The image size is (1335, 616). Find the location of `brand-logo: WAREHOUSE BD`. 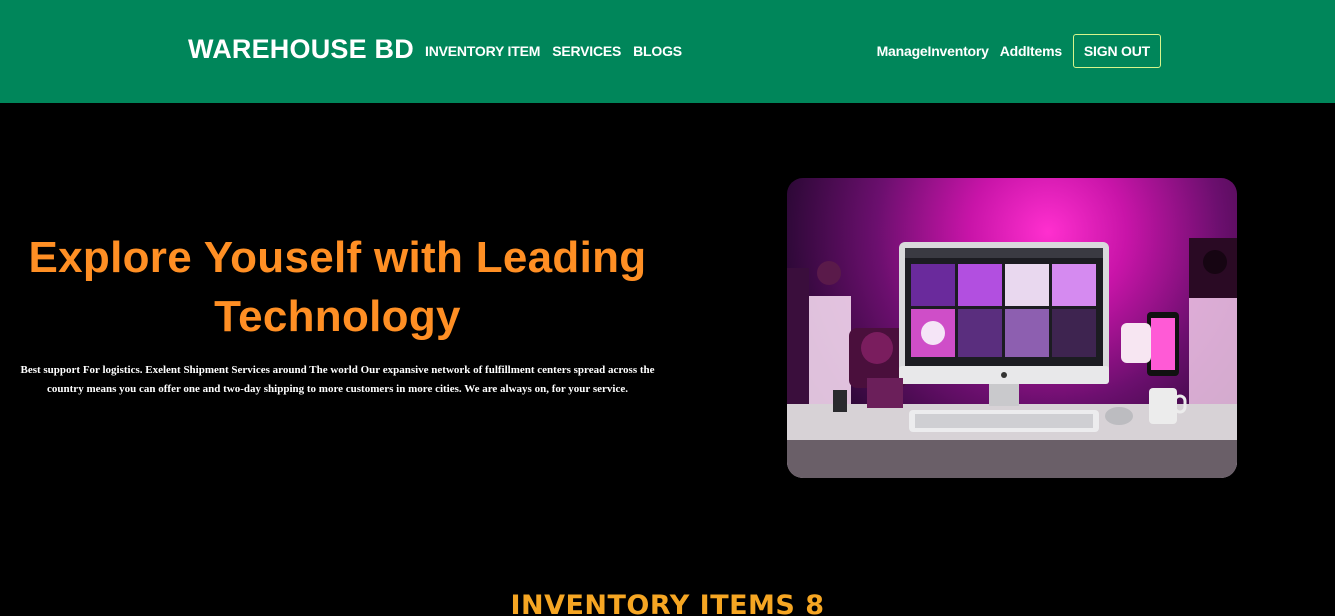

brand-logo: WAREHOUSE BD is located at coordinates (301, 49).